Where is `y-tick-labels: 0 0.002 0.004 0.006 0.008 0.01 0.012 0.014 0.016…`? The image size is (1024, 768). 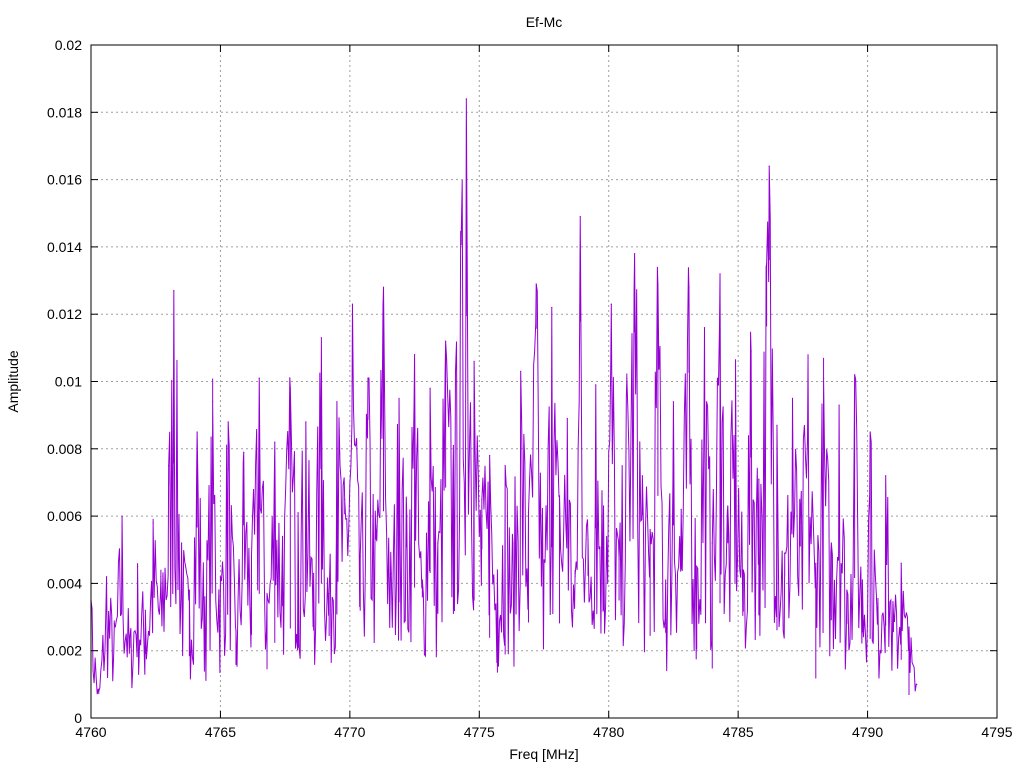 y-tick-labels: 0 0.002 0.004 0.006 0.008 0.01 0.012 0.014 0.016… is located at coordinates (64, 381).